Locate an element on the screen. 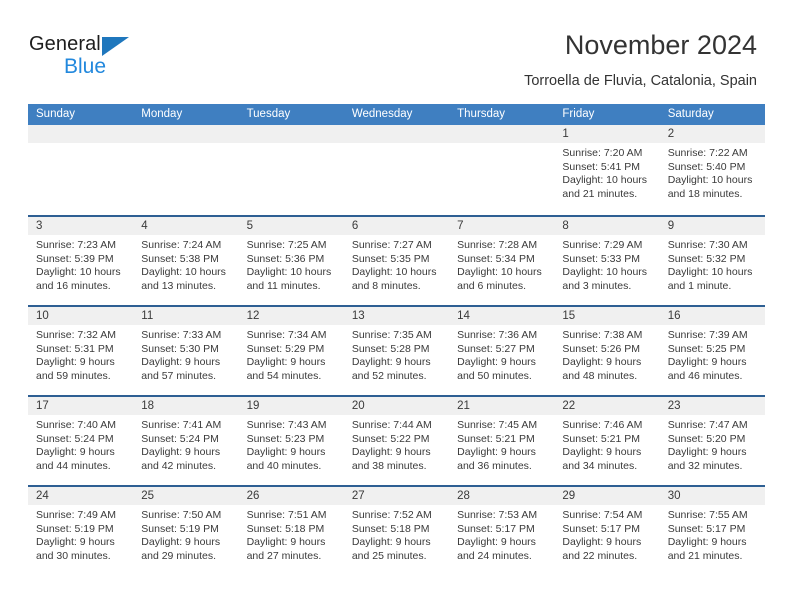  day-number-band: 23 is located at coordinates (712, 406).